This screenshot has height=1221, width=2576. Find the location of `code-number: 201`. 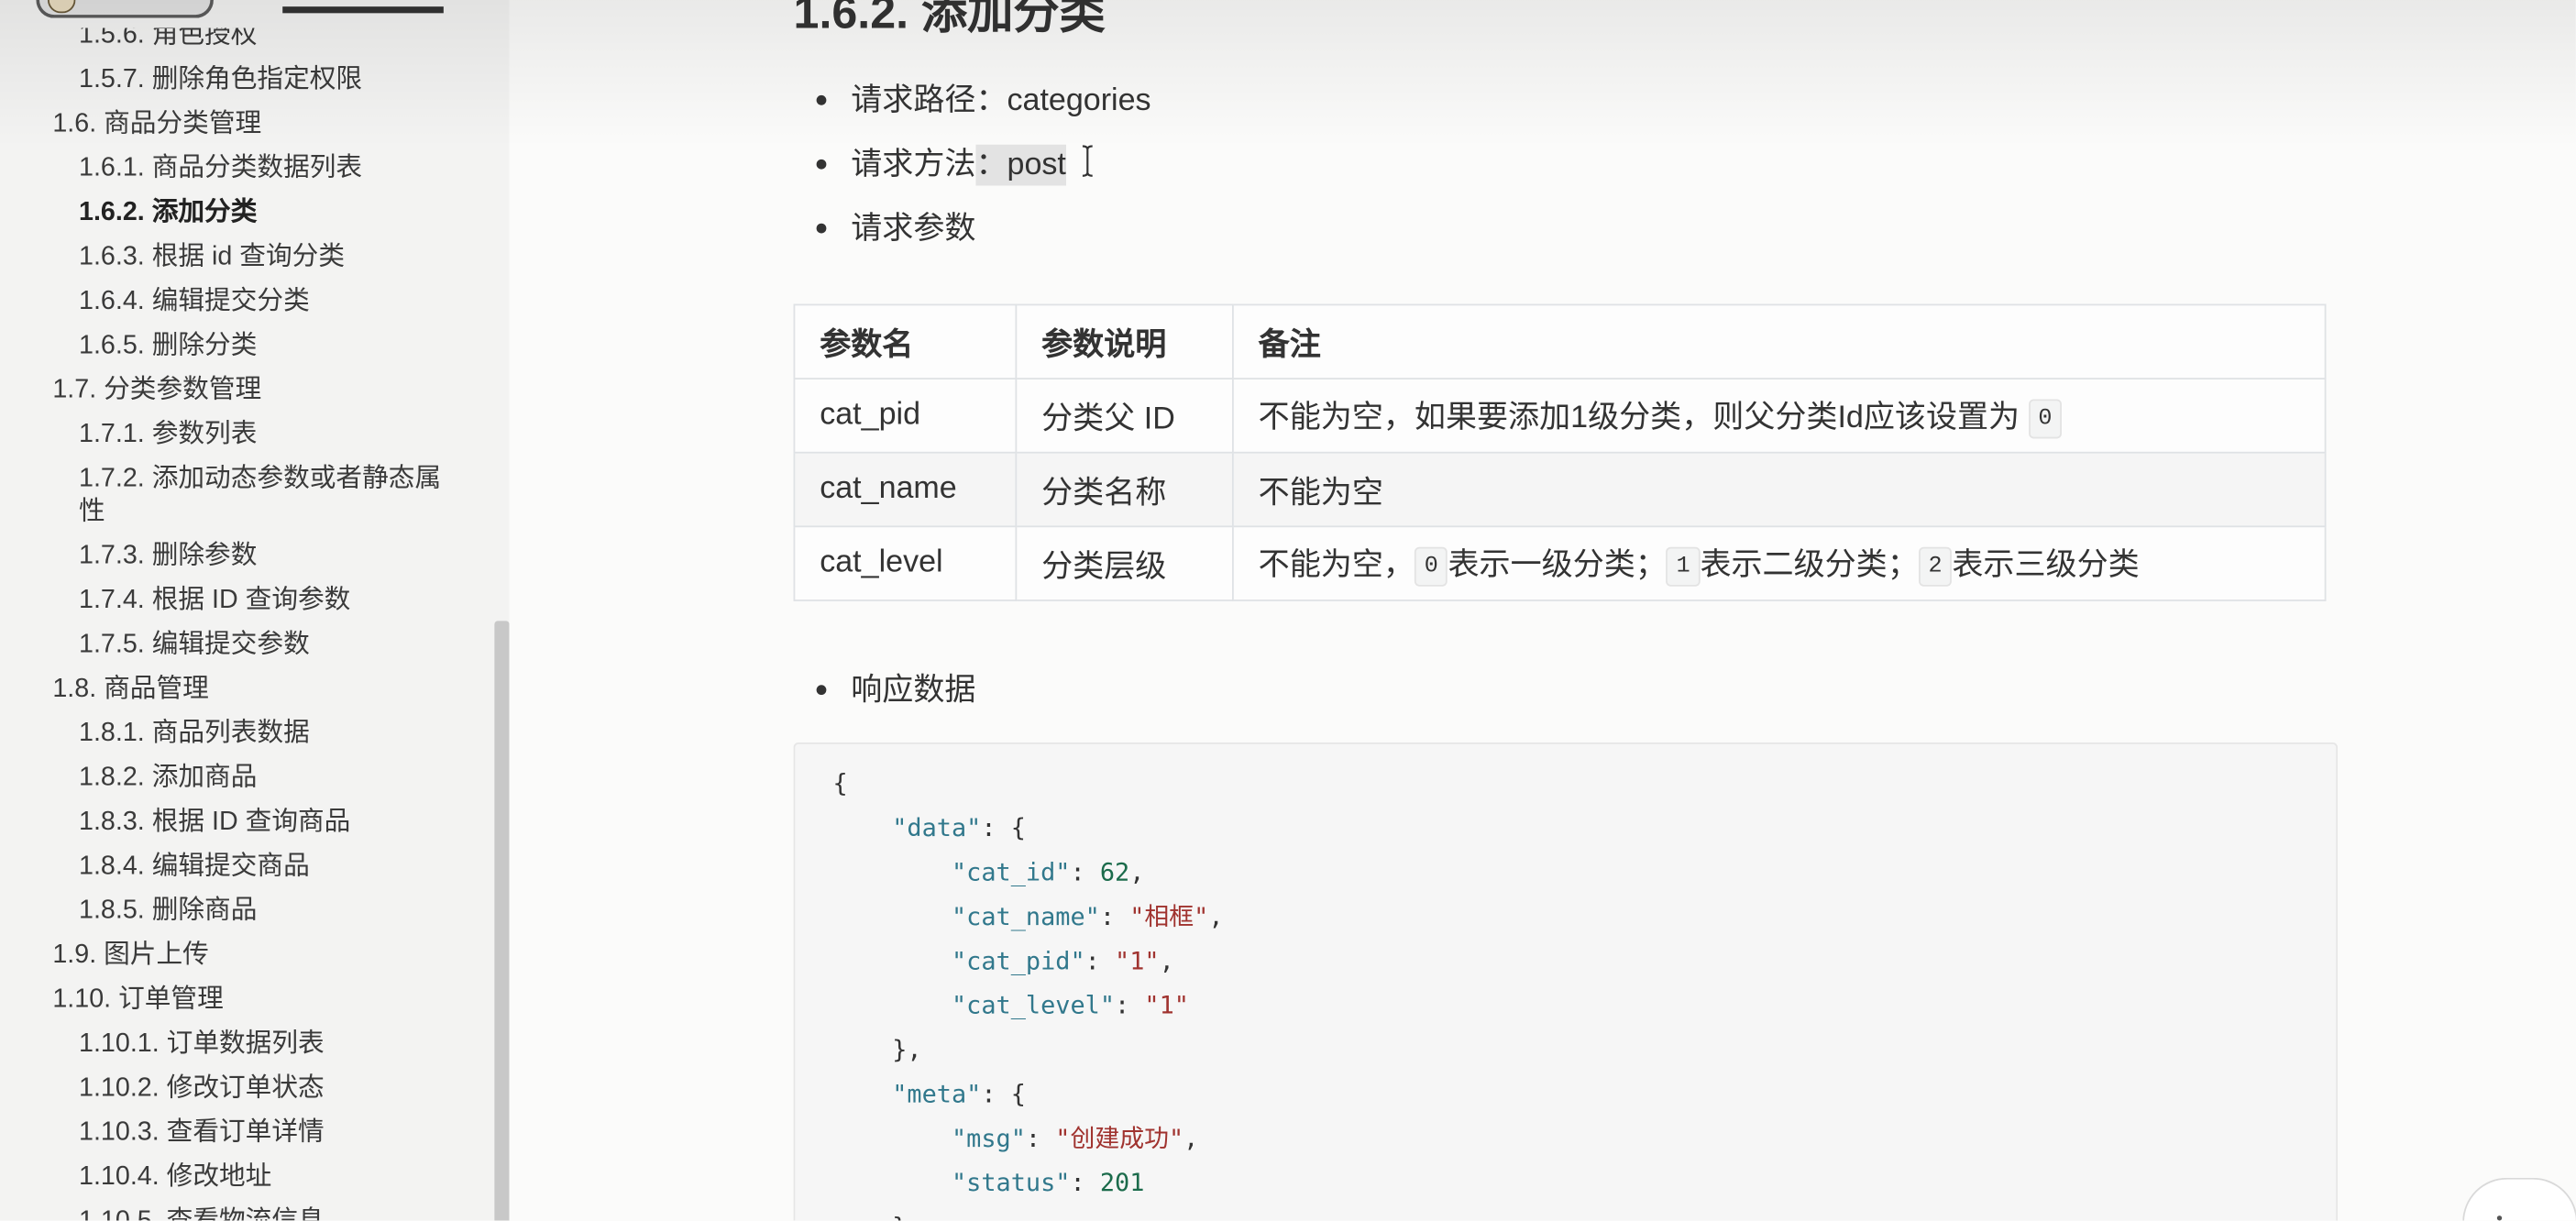

code-number: 201 is located at coordinates (1122, 1182).